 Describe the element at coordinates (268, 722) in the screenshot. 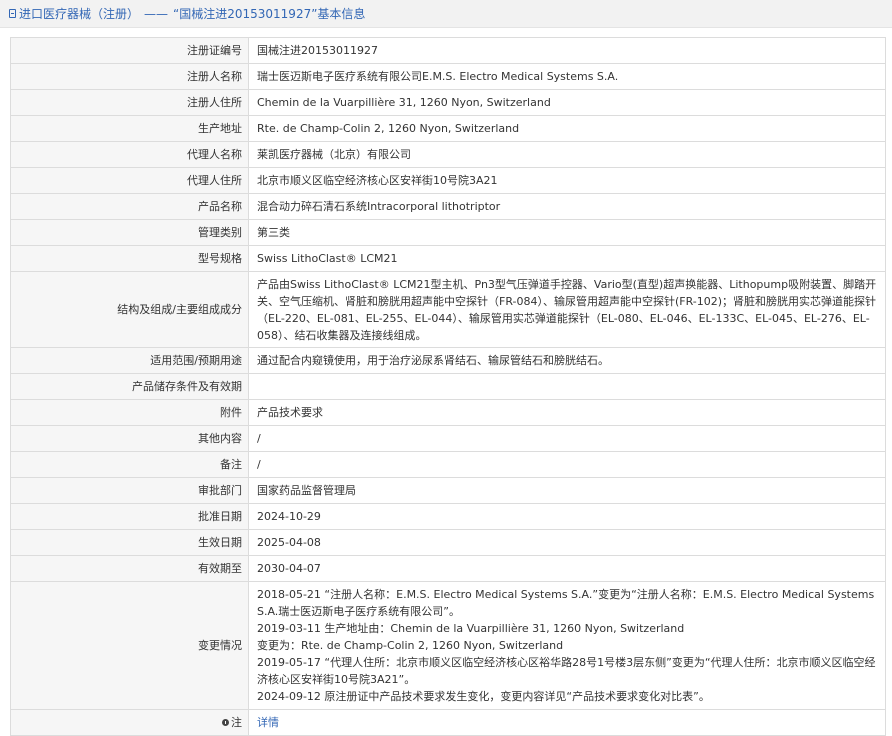

I see `details-link: 详情` at that location.